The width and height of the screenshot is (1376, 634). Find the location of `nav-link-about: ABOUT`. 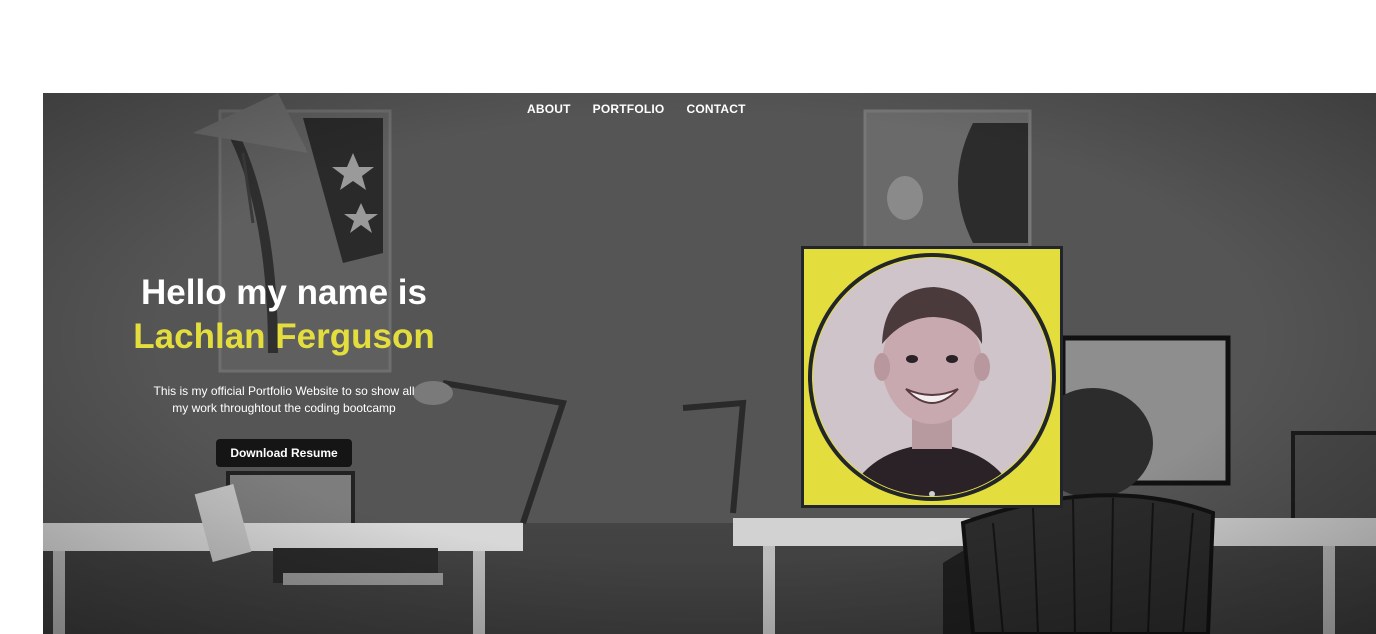

nav-link-about: ABOUT is located at coordinates (549, 109).